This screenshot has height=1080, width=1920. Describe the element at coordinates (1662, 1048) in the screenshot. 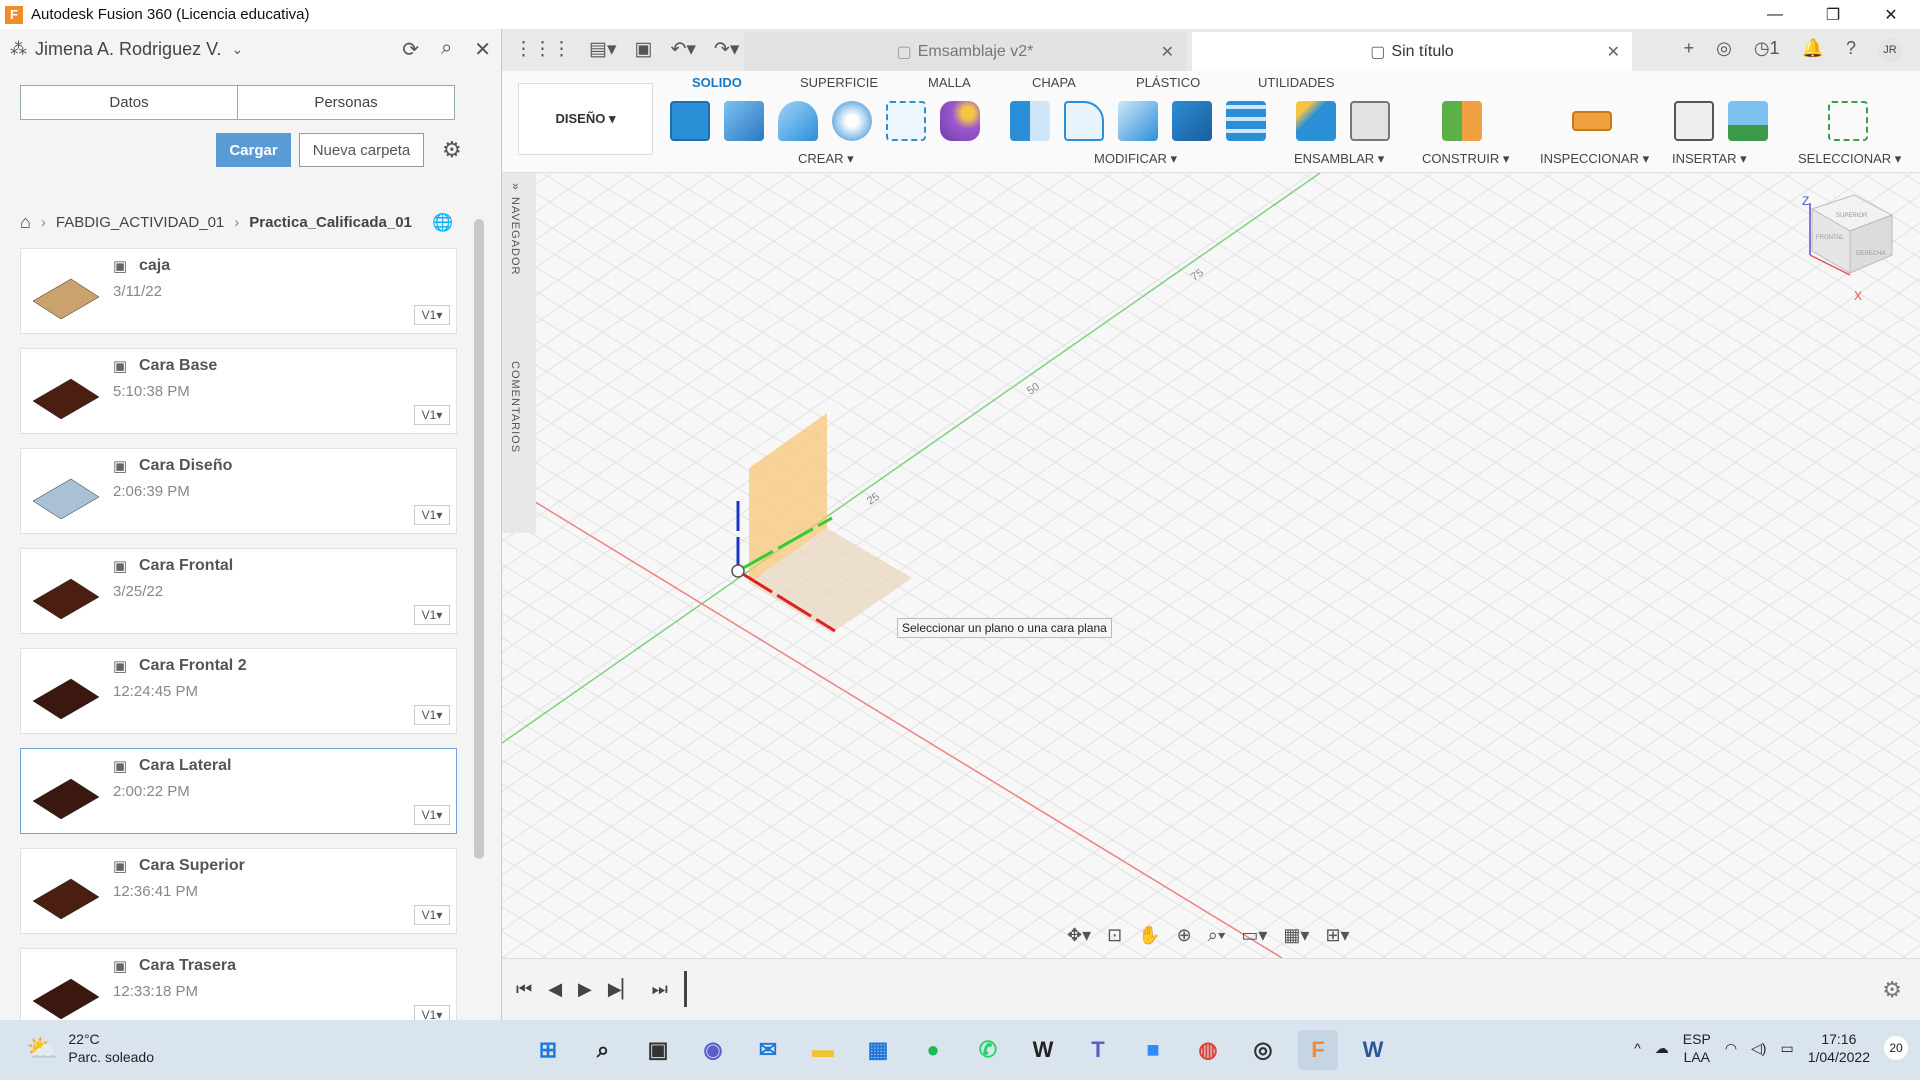

I see `onedrive-icon: ☁` at that location.